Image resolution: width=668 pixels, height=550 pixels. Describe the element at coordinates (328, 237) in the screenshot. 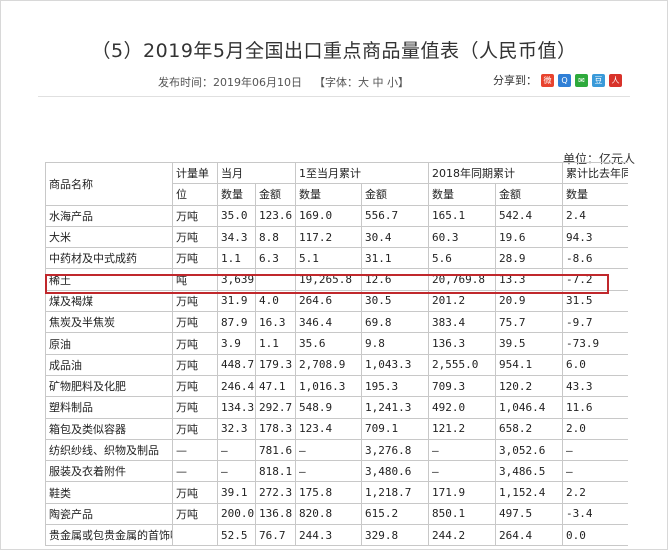

I see `cell-cum-qty: 117.2` at that location.